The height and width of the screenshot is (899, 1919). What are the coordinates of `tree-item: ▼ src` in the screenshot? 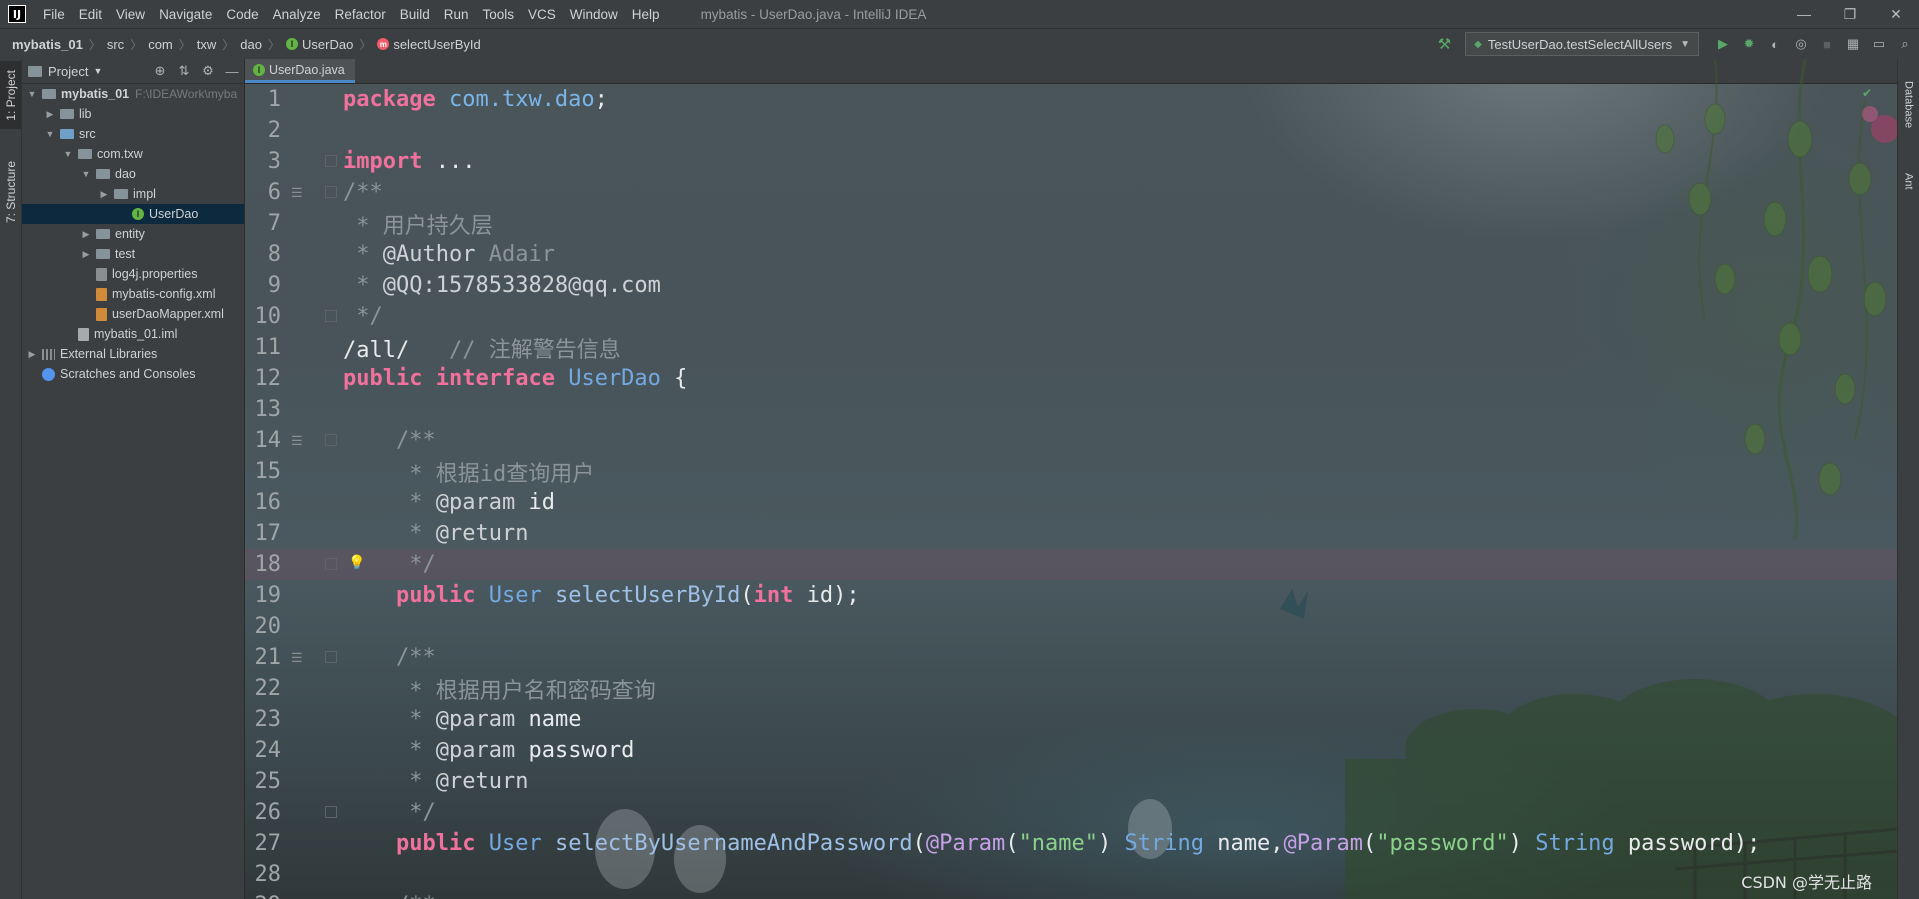 It's located at (133, 134).